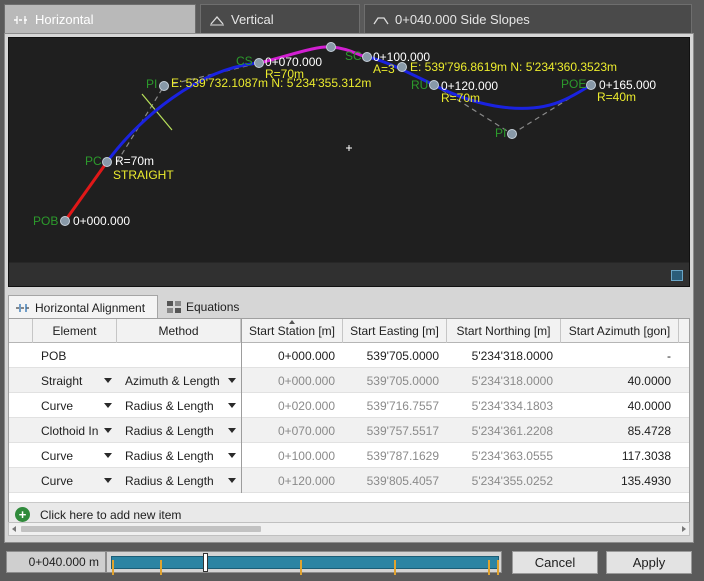  Describe the element at coordinates (620, 430) in the screenshot. I see `cell-azimuth: 85.4728` at that location.